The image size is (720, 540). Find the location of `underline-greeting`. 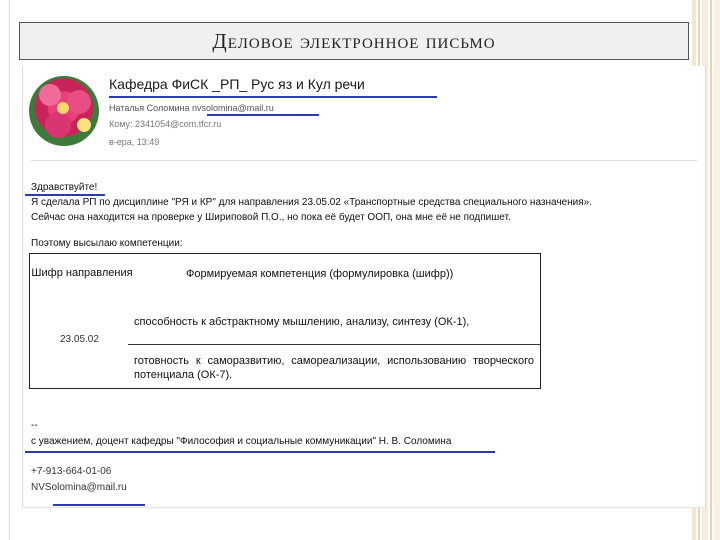

underline-greeting is located at coordinates (65, 195).